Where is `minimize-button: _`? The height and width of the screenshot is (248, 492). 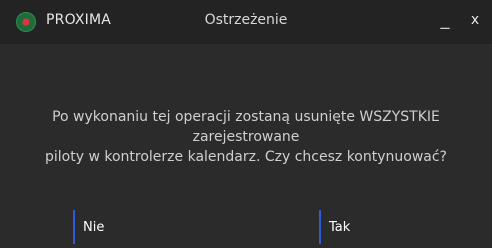
minimize-button: _ is located at coordinates (445, 20).